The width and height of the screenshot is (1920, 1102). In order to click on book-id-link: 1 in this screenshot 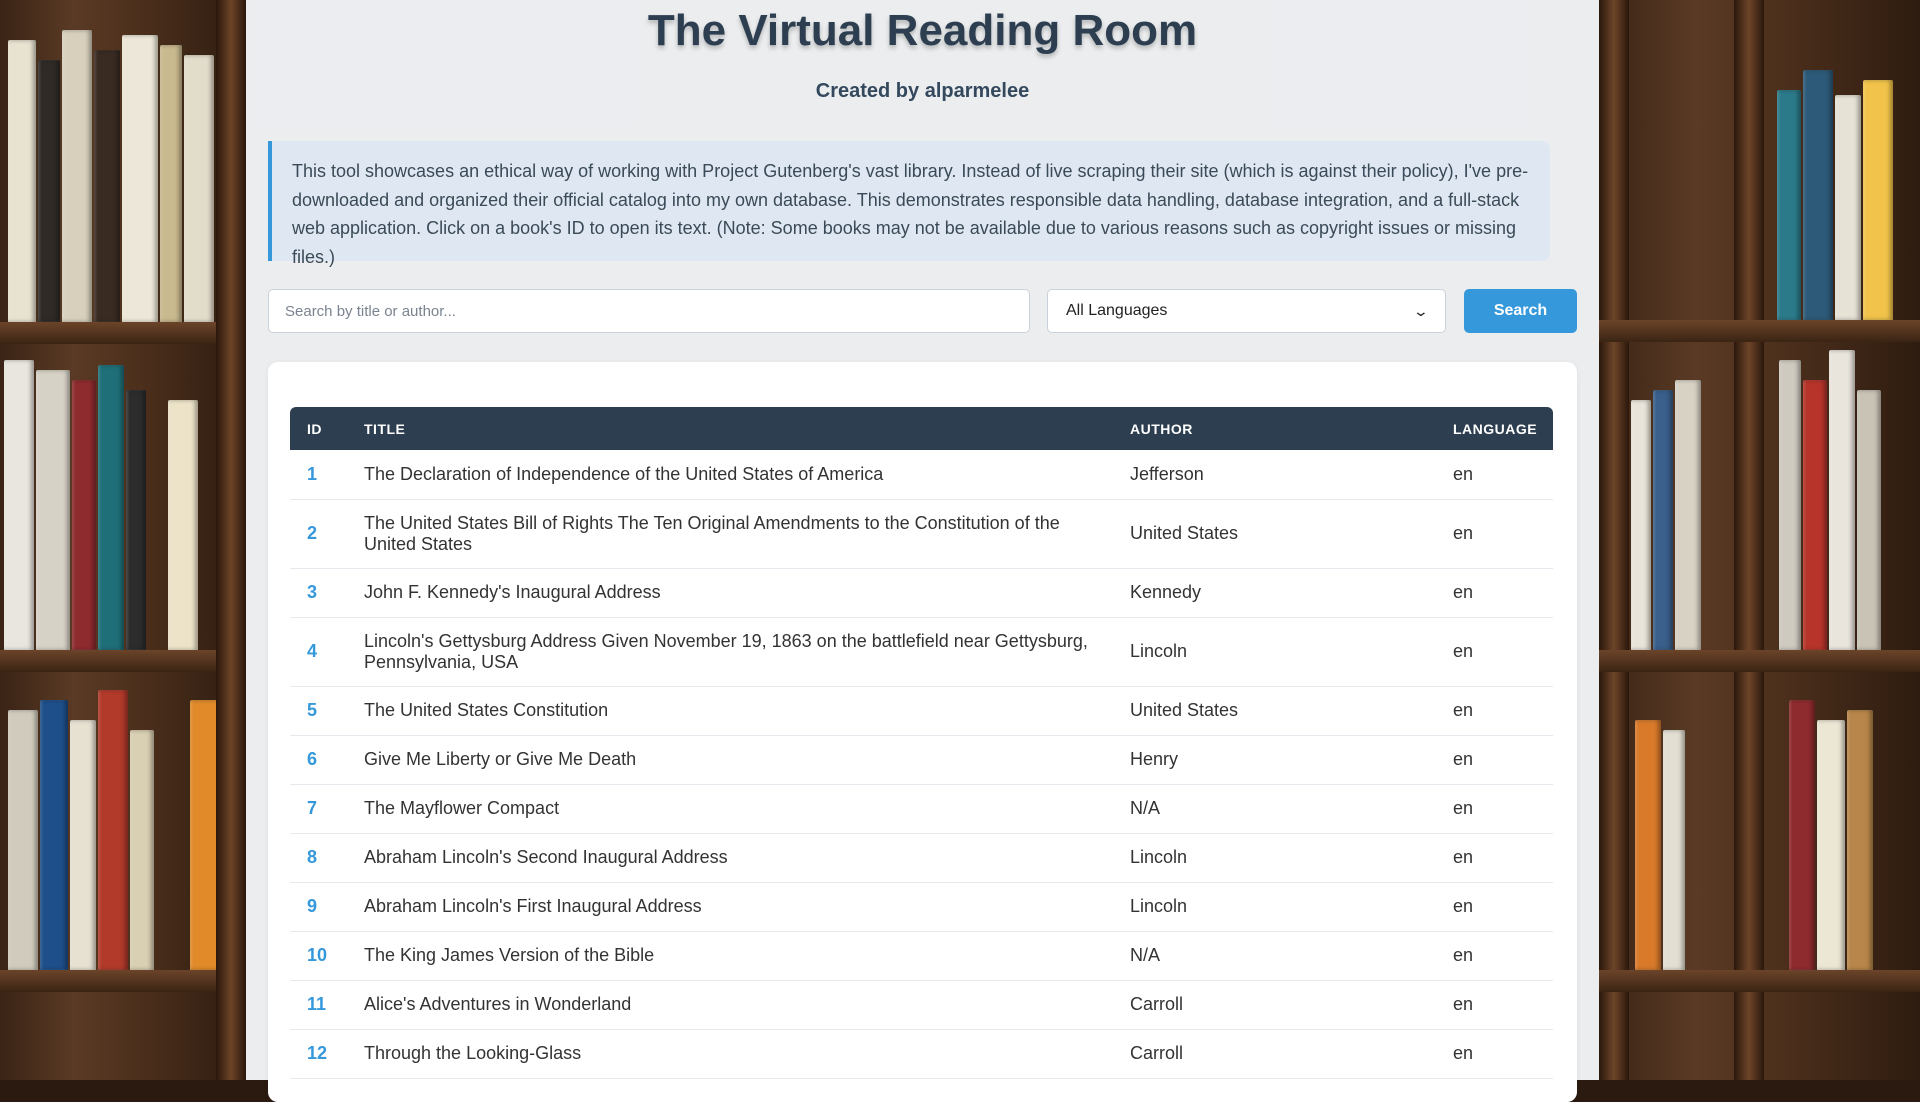, I will do `click(312, 474)`.